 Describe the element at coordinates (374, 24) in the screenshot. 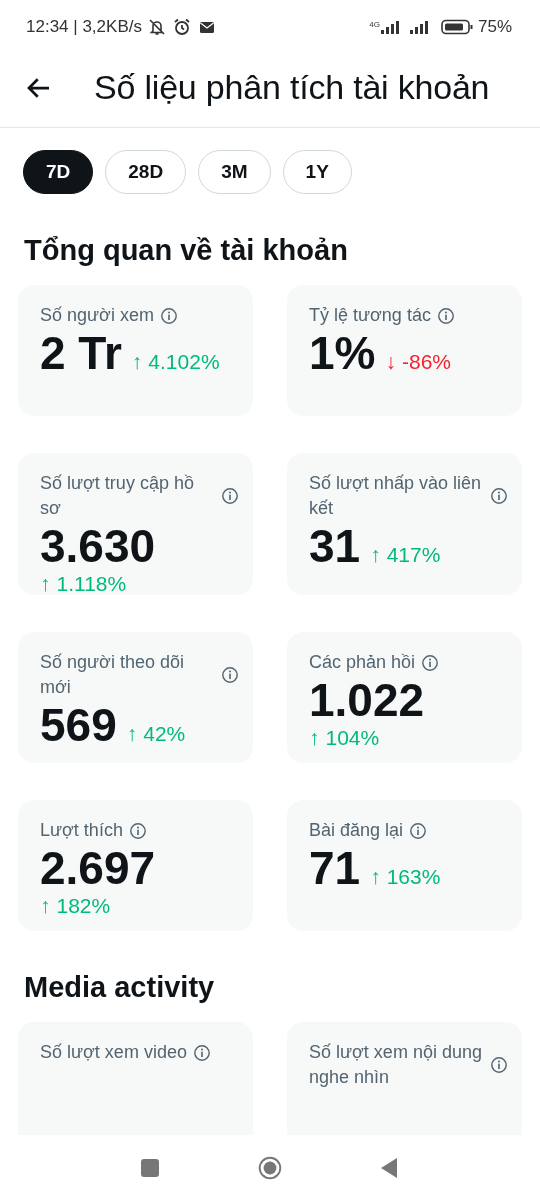

I see `network-type: 4G` at that location.